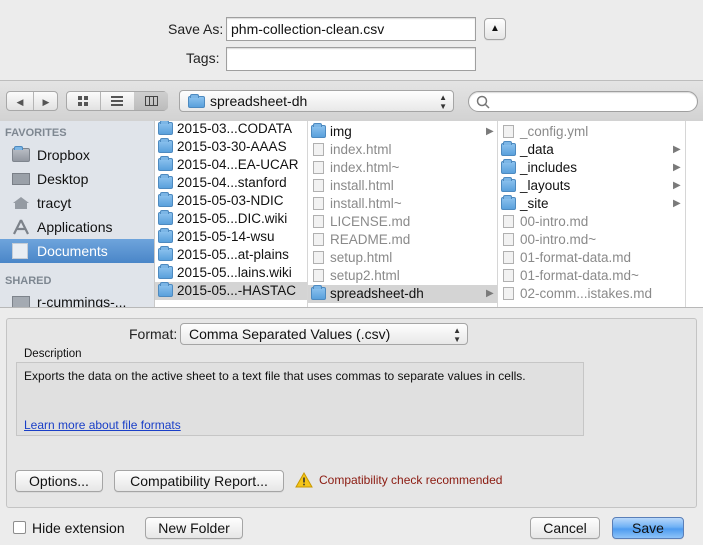 The width and height of the screenshot is (703, 545). I want to click on forward-button: ▶, so click(46, 101).